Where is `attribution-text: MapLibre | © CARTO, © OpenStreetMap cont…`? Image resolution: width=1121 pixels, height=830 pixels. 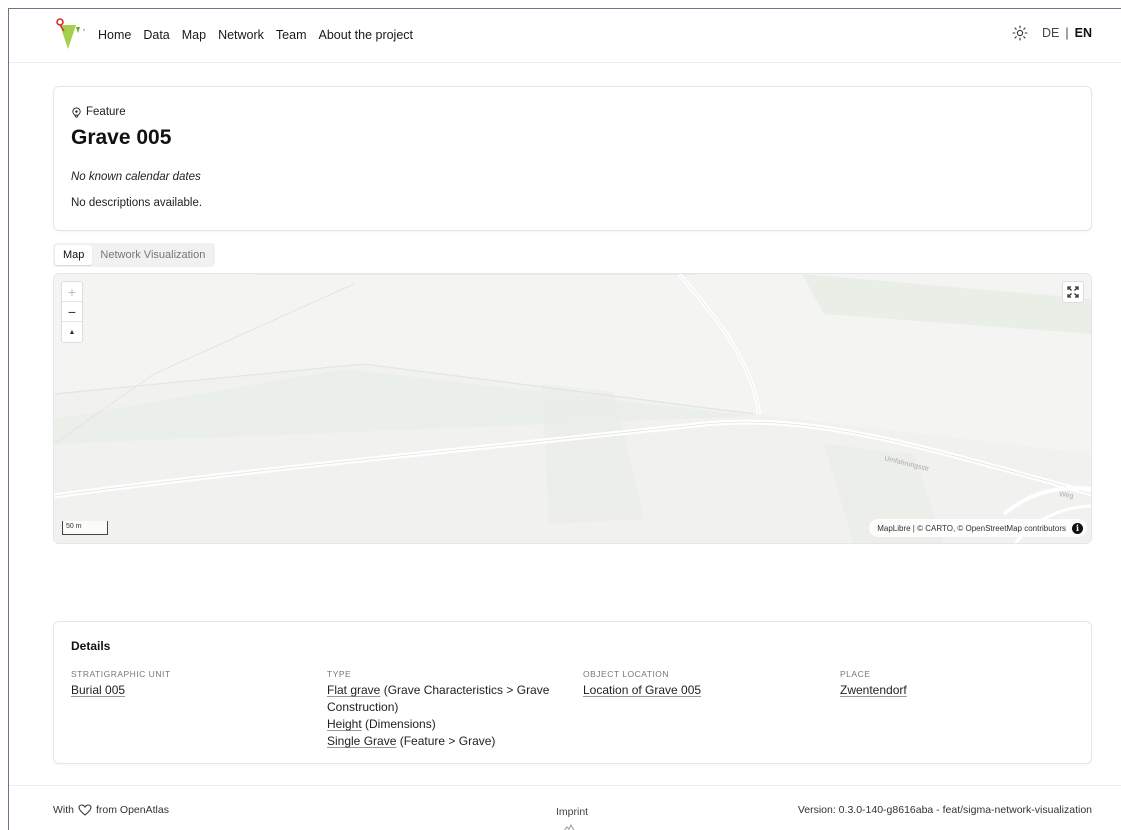 attribution-text: MapLibre | © CARTO, © OpenStreetMap cont… is located at coordinates (971, 528).